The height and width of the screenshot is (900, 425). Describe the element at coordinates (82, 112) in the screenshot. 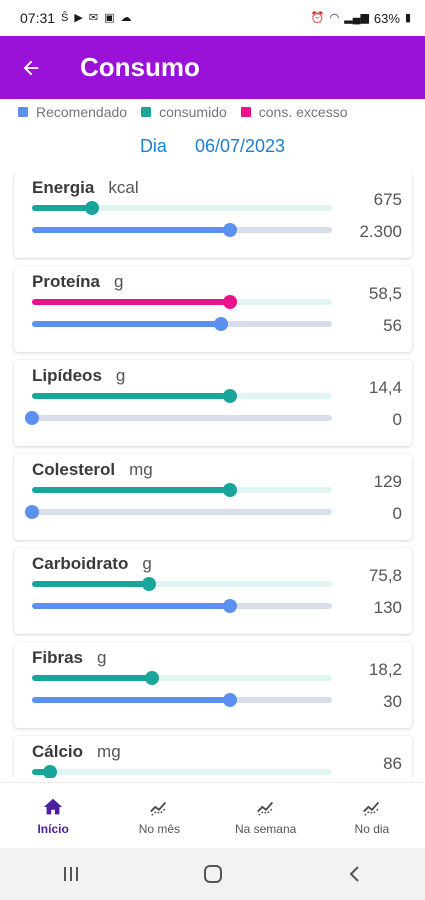

I see `legend-label: Recomendado` at that location.